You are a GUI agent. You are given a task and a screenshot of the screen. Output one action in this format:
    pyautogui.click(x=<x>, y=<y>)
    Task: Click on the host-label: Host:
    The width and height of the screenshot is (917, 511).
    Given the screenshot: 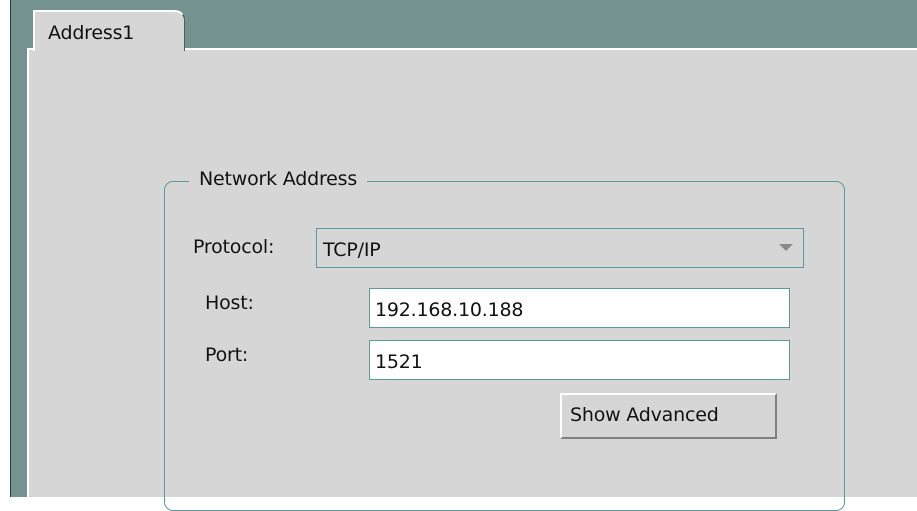 What is the action you would take?
    pyautogui.click(x=229, y=303)
    